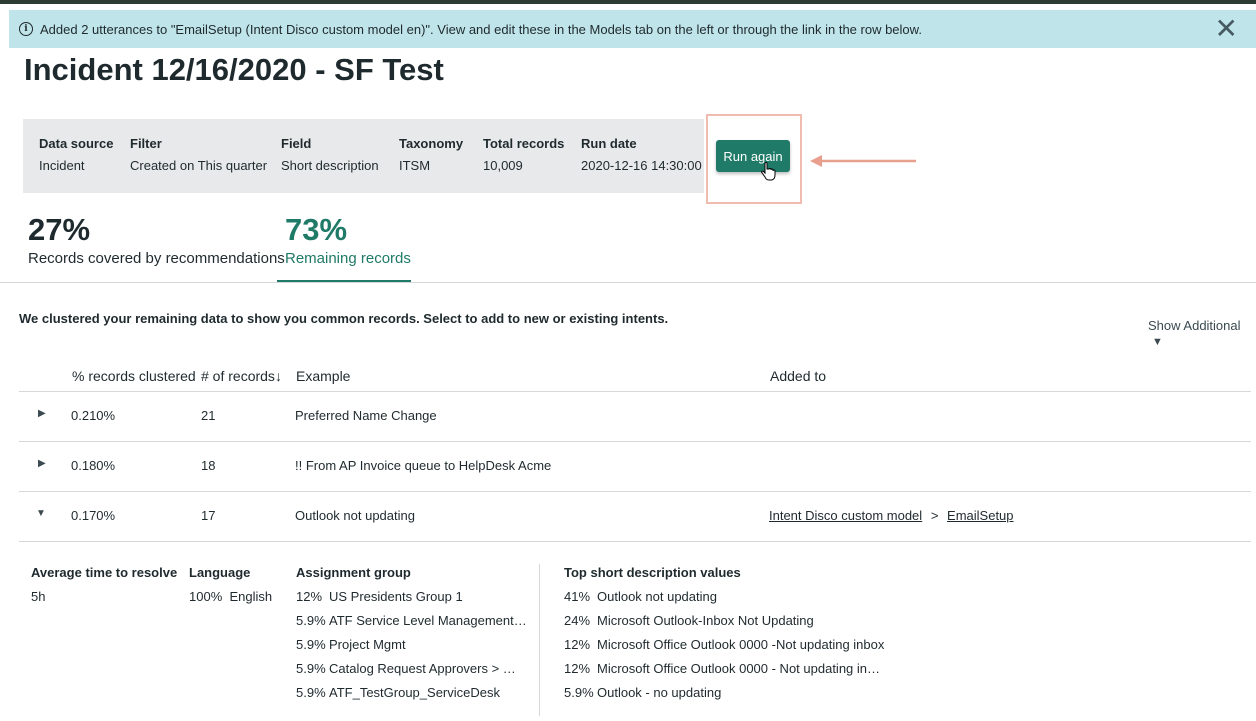  Describe the element at coordinates (93, 415) in the screenshot. I see `row-pct: 0.210%` at that location.